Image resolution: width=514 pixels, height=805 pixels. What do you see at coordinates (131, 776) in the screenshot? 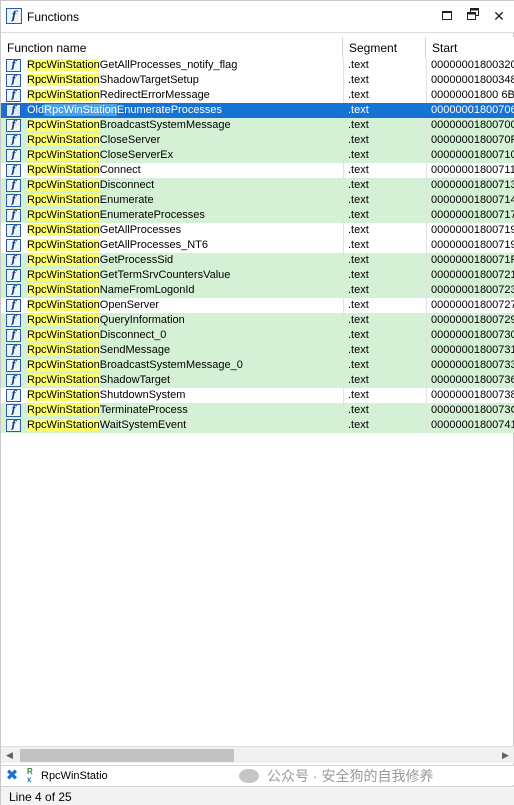
I see `filter-input` at bounding box center [131, 776].